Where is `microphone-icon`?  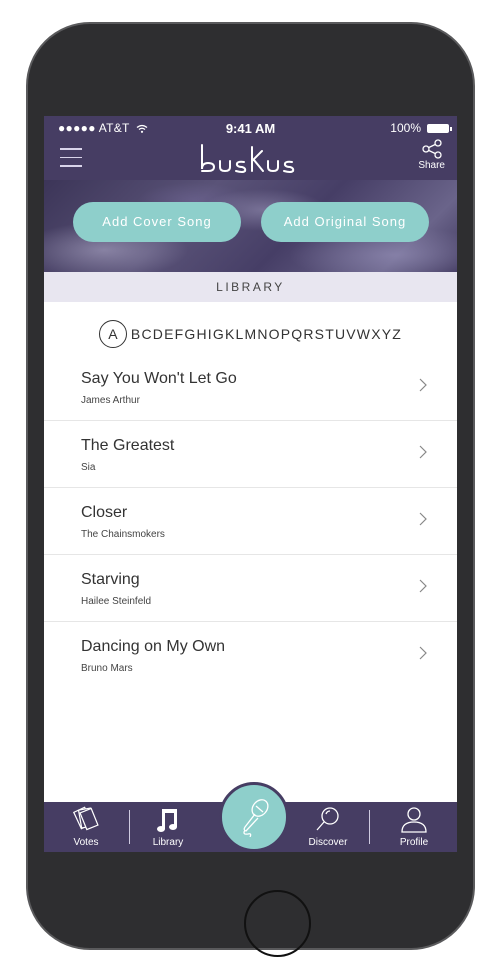 microphone-icon is located at coordinates (256, 818).